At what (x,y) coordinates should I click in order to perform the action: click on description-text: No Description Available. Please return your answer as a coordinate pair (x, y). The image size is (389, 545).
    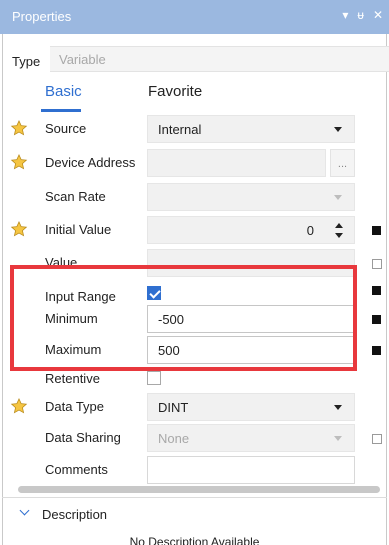
    Looking at the image, I should click on (194, 540).